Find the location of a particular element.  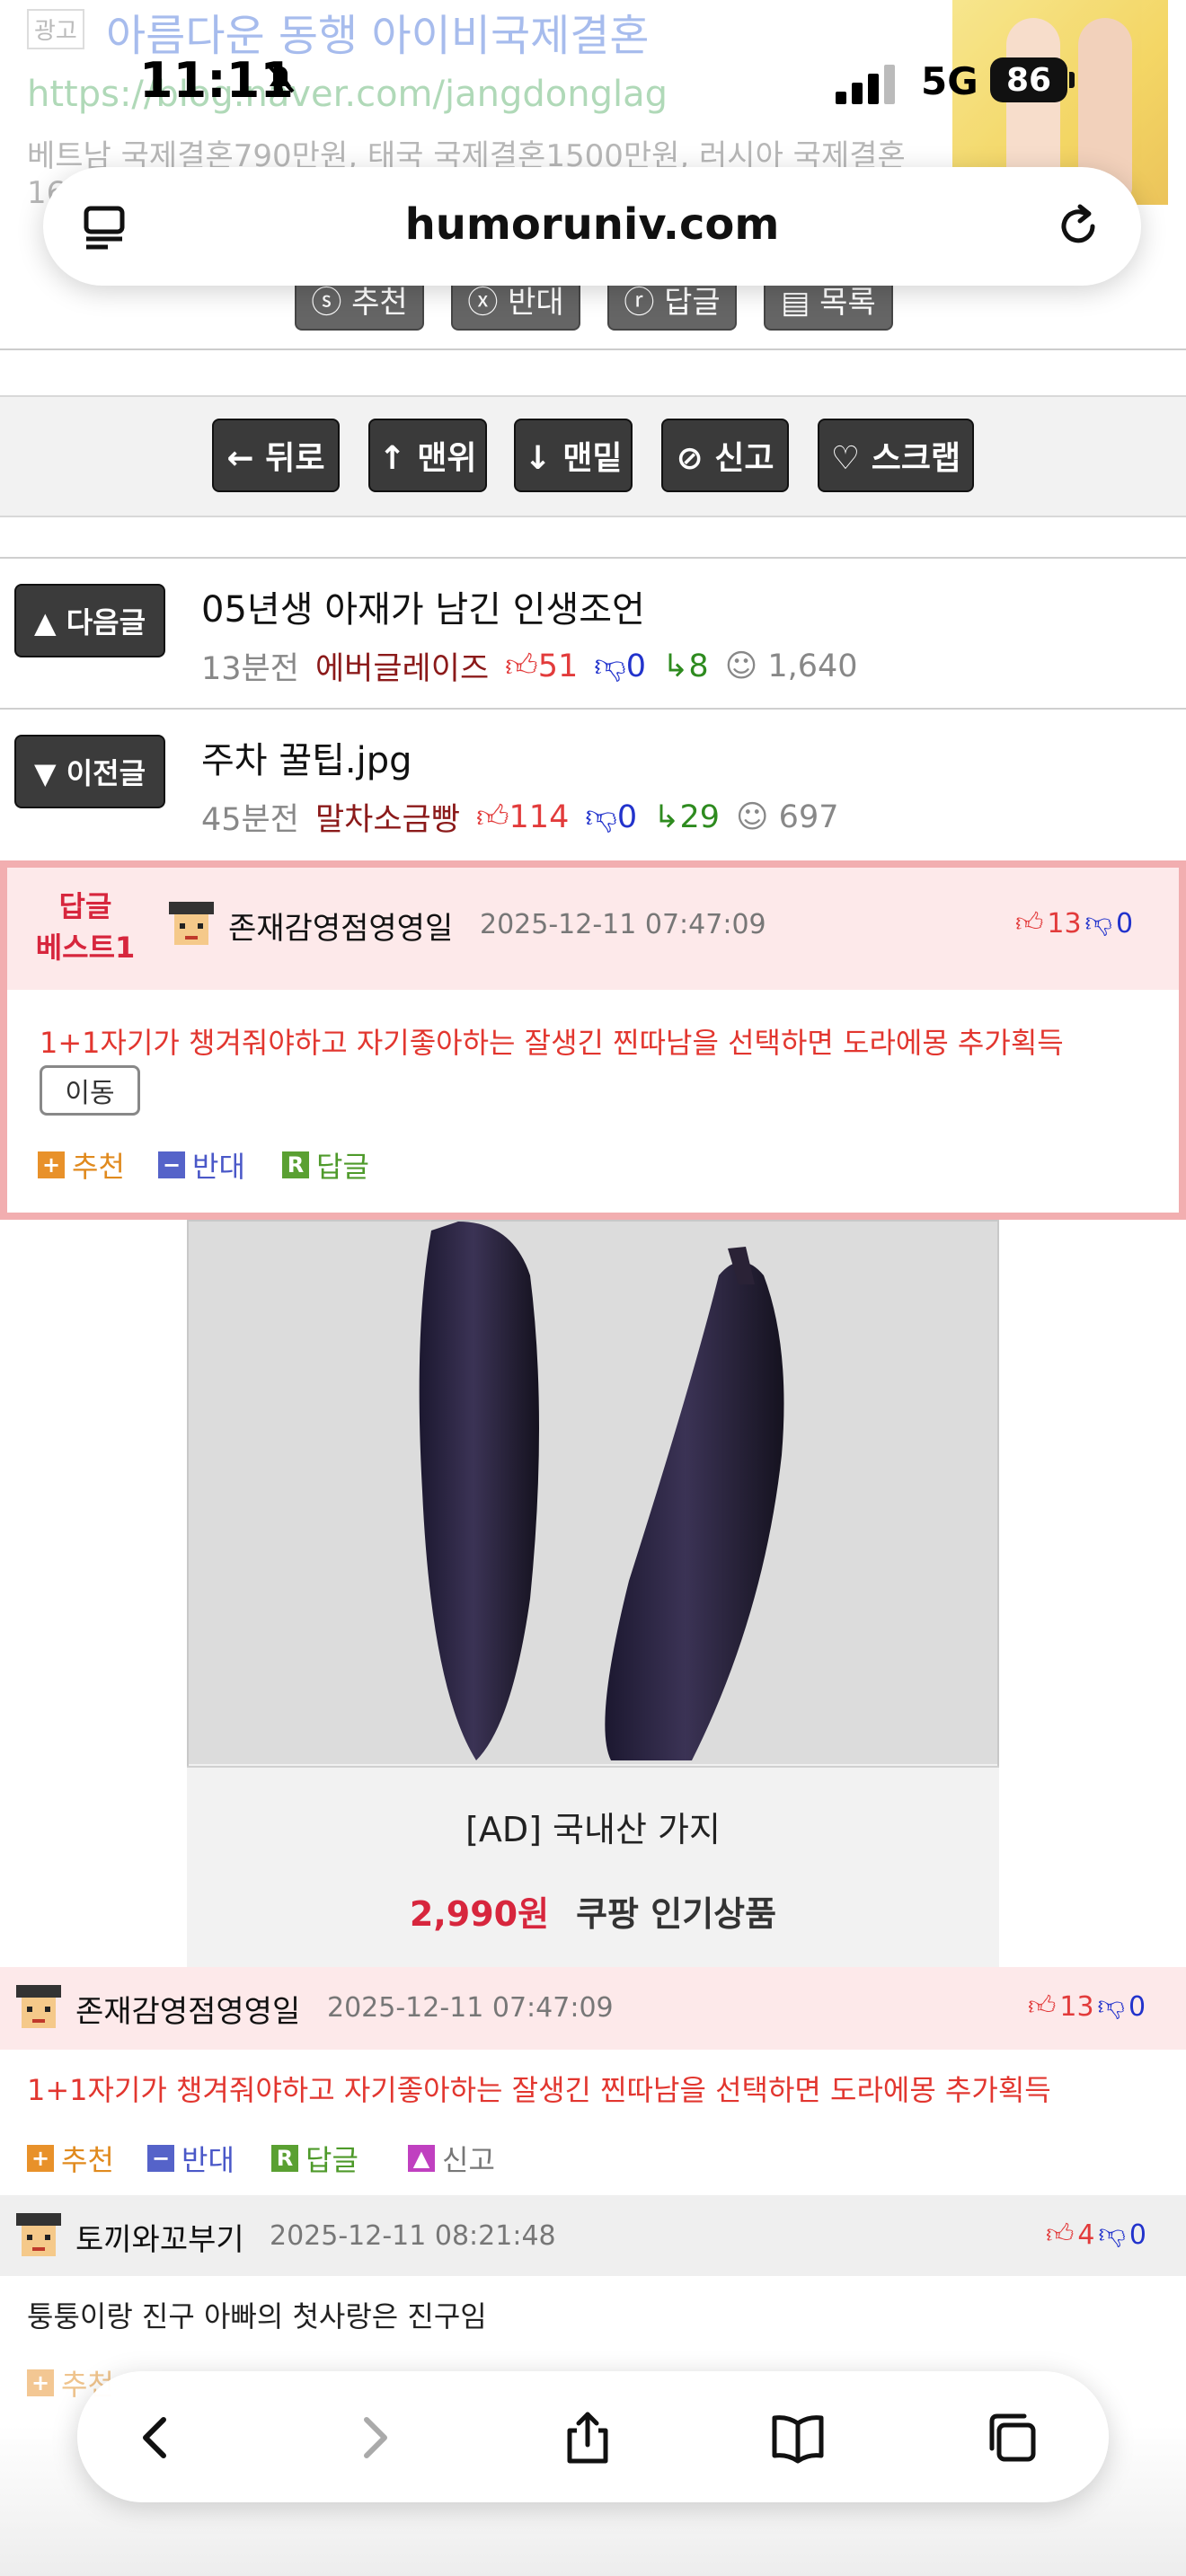

next-post-meta: 13분전 에버글레이즈 👍︎51 👎︎0 ↳8 ☺ 1,640 is located at coordinates (529, 666).